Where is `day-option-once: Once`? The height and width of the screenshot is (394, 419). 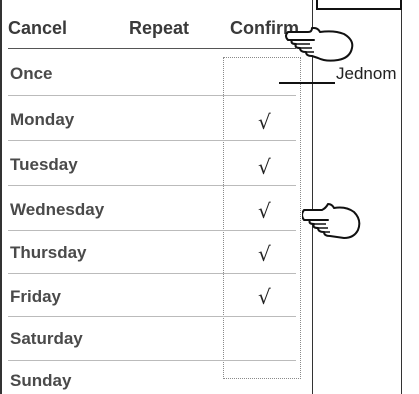
day-option-once: Once is located at coordinates (31, 74).